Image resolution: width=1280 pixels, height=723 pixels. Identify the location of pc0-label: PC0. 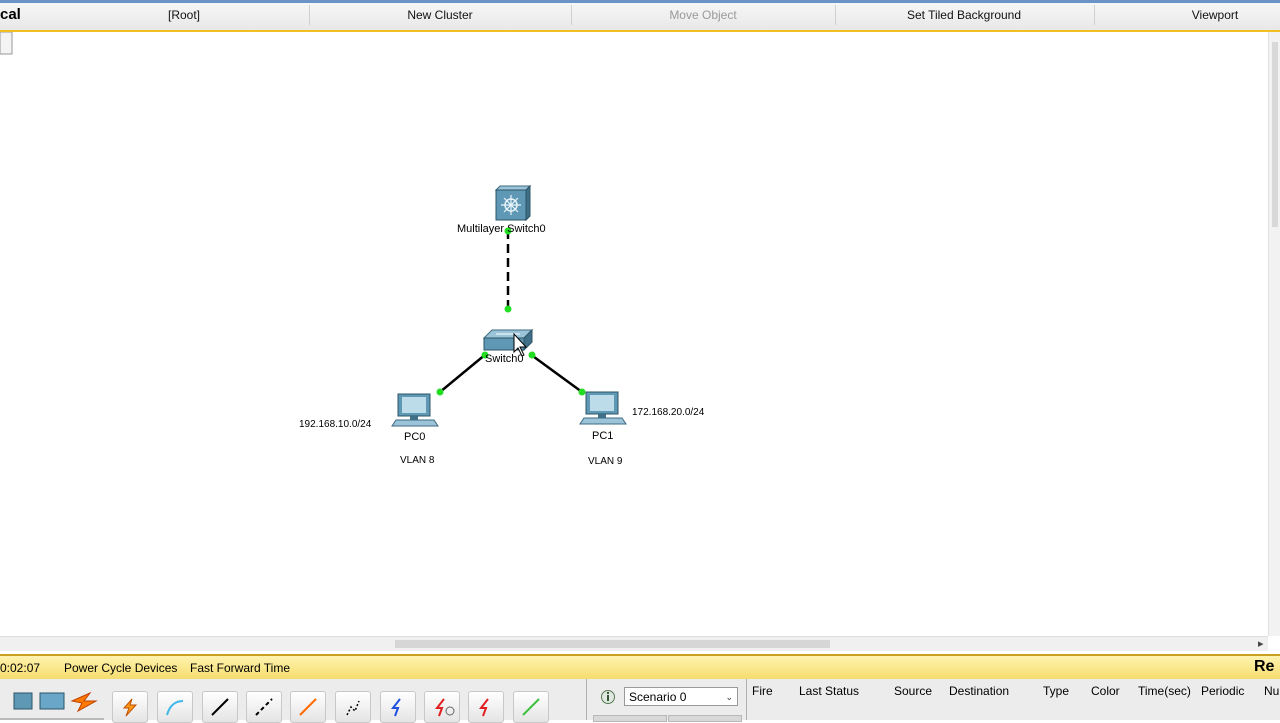
(415, 437).